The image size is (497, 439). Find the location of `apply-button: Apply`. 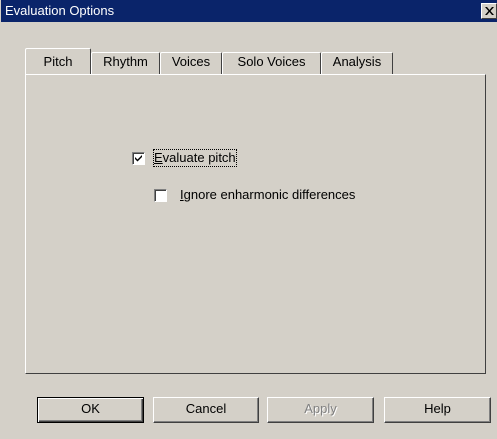

apply-button: Apply is located at coordinates (320, 410).